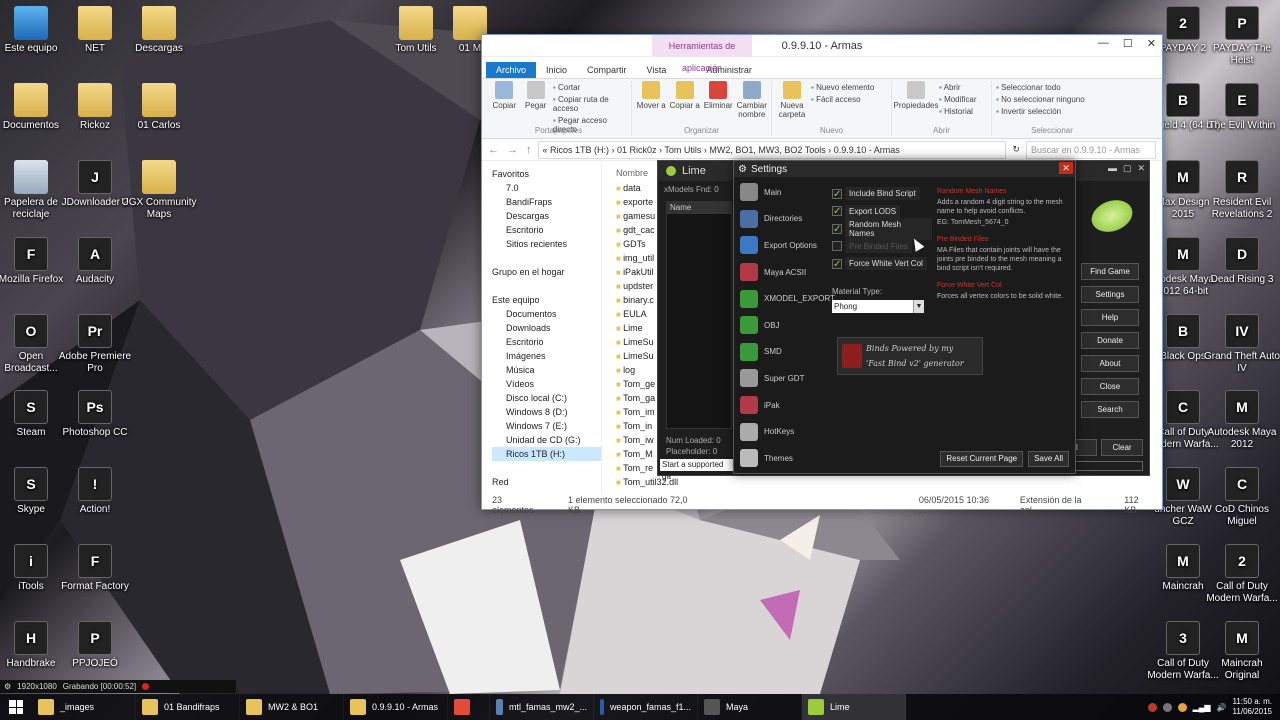  Describe the element at coordinates (529, 150) in the screenshot. I see `up-arrow-icon: ↑` at that location.